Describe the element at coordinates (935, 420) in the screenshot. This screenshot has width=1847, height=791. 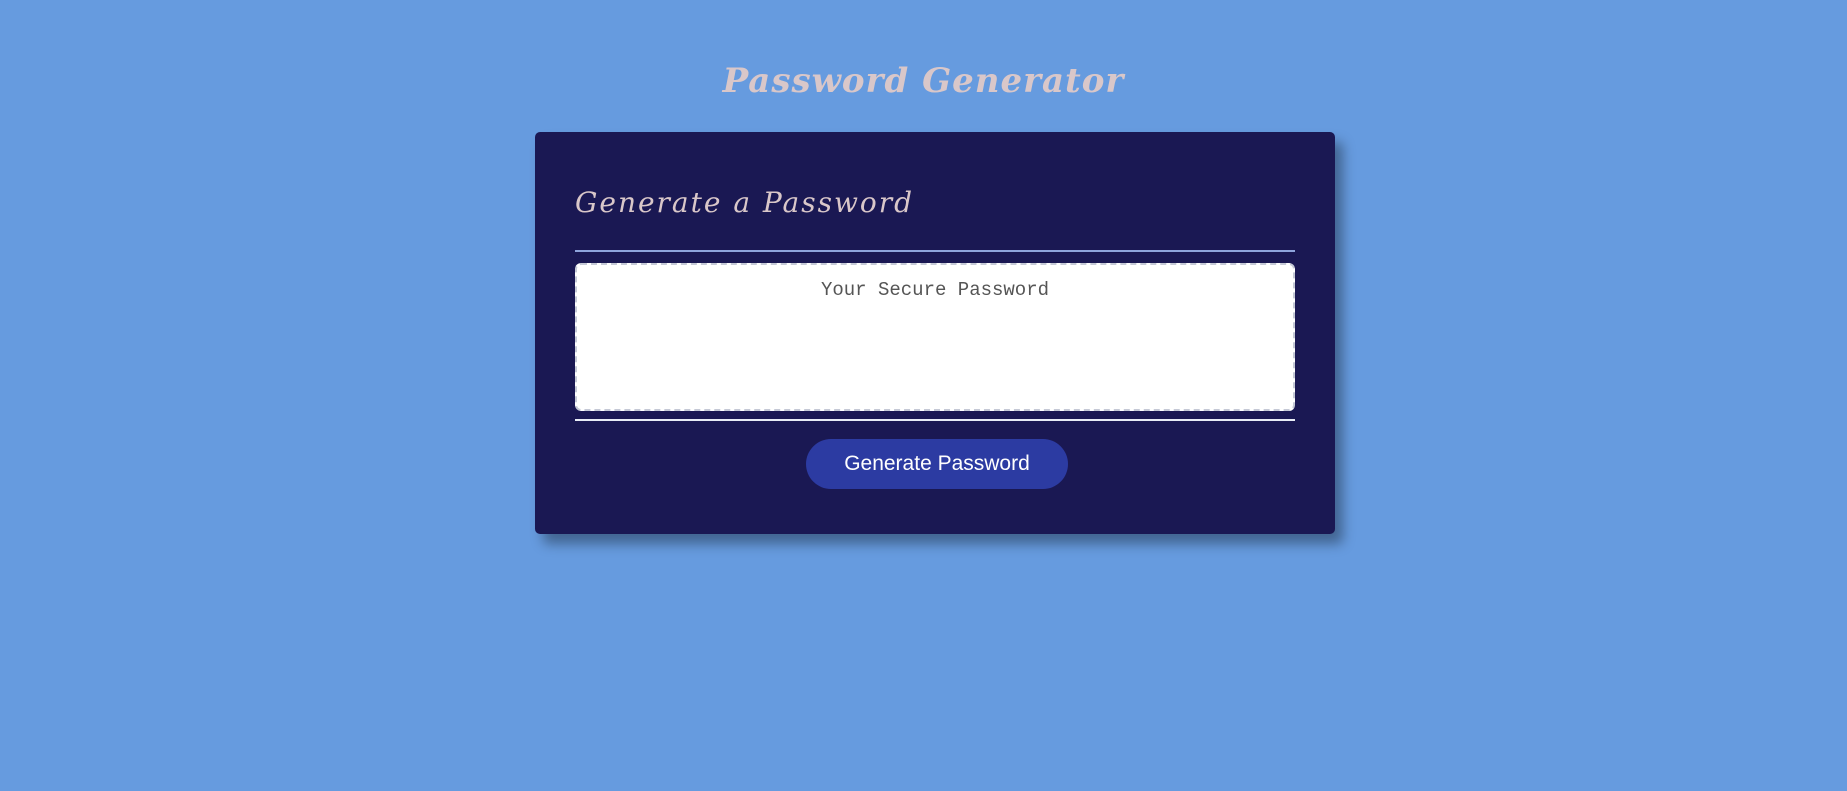
I see `card-footer-divider` at that location.